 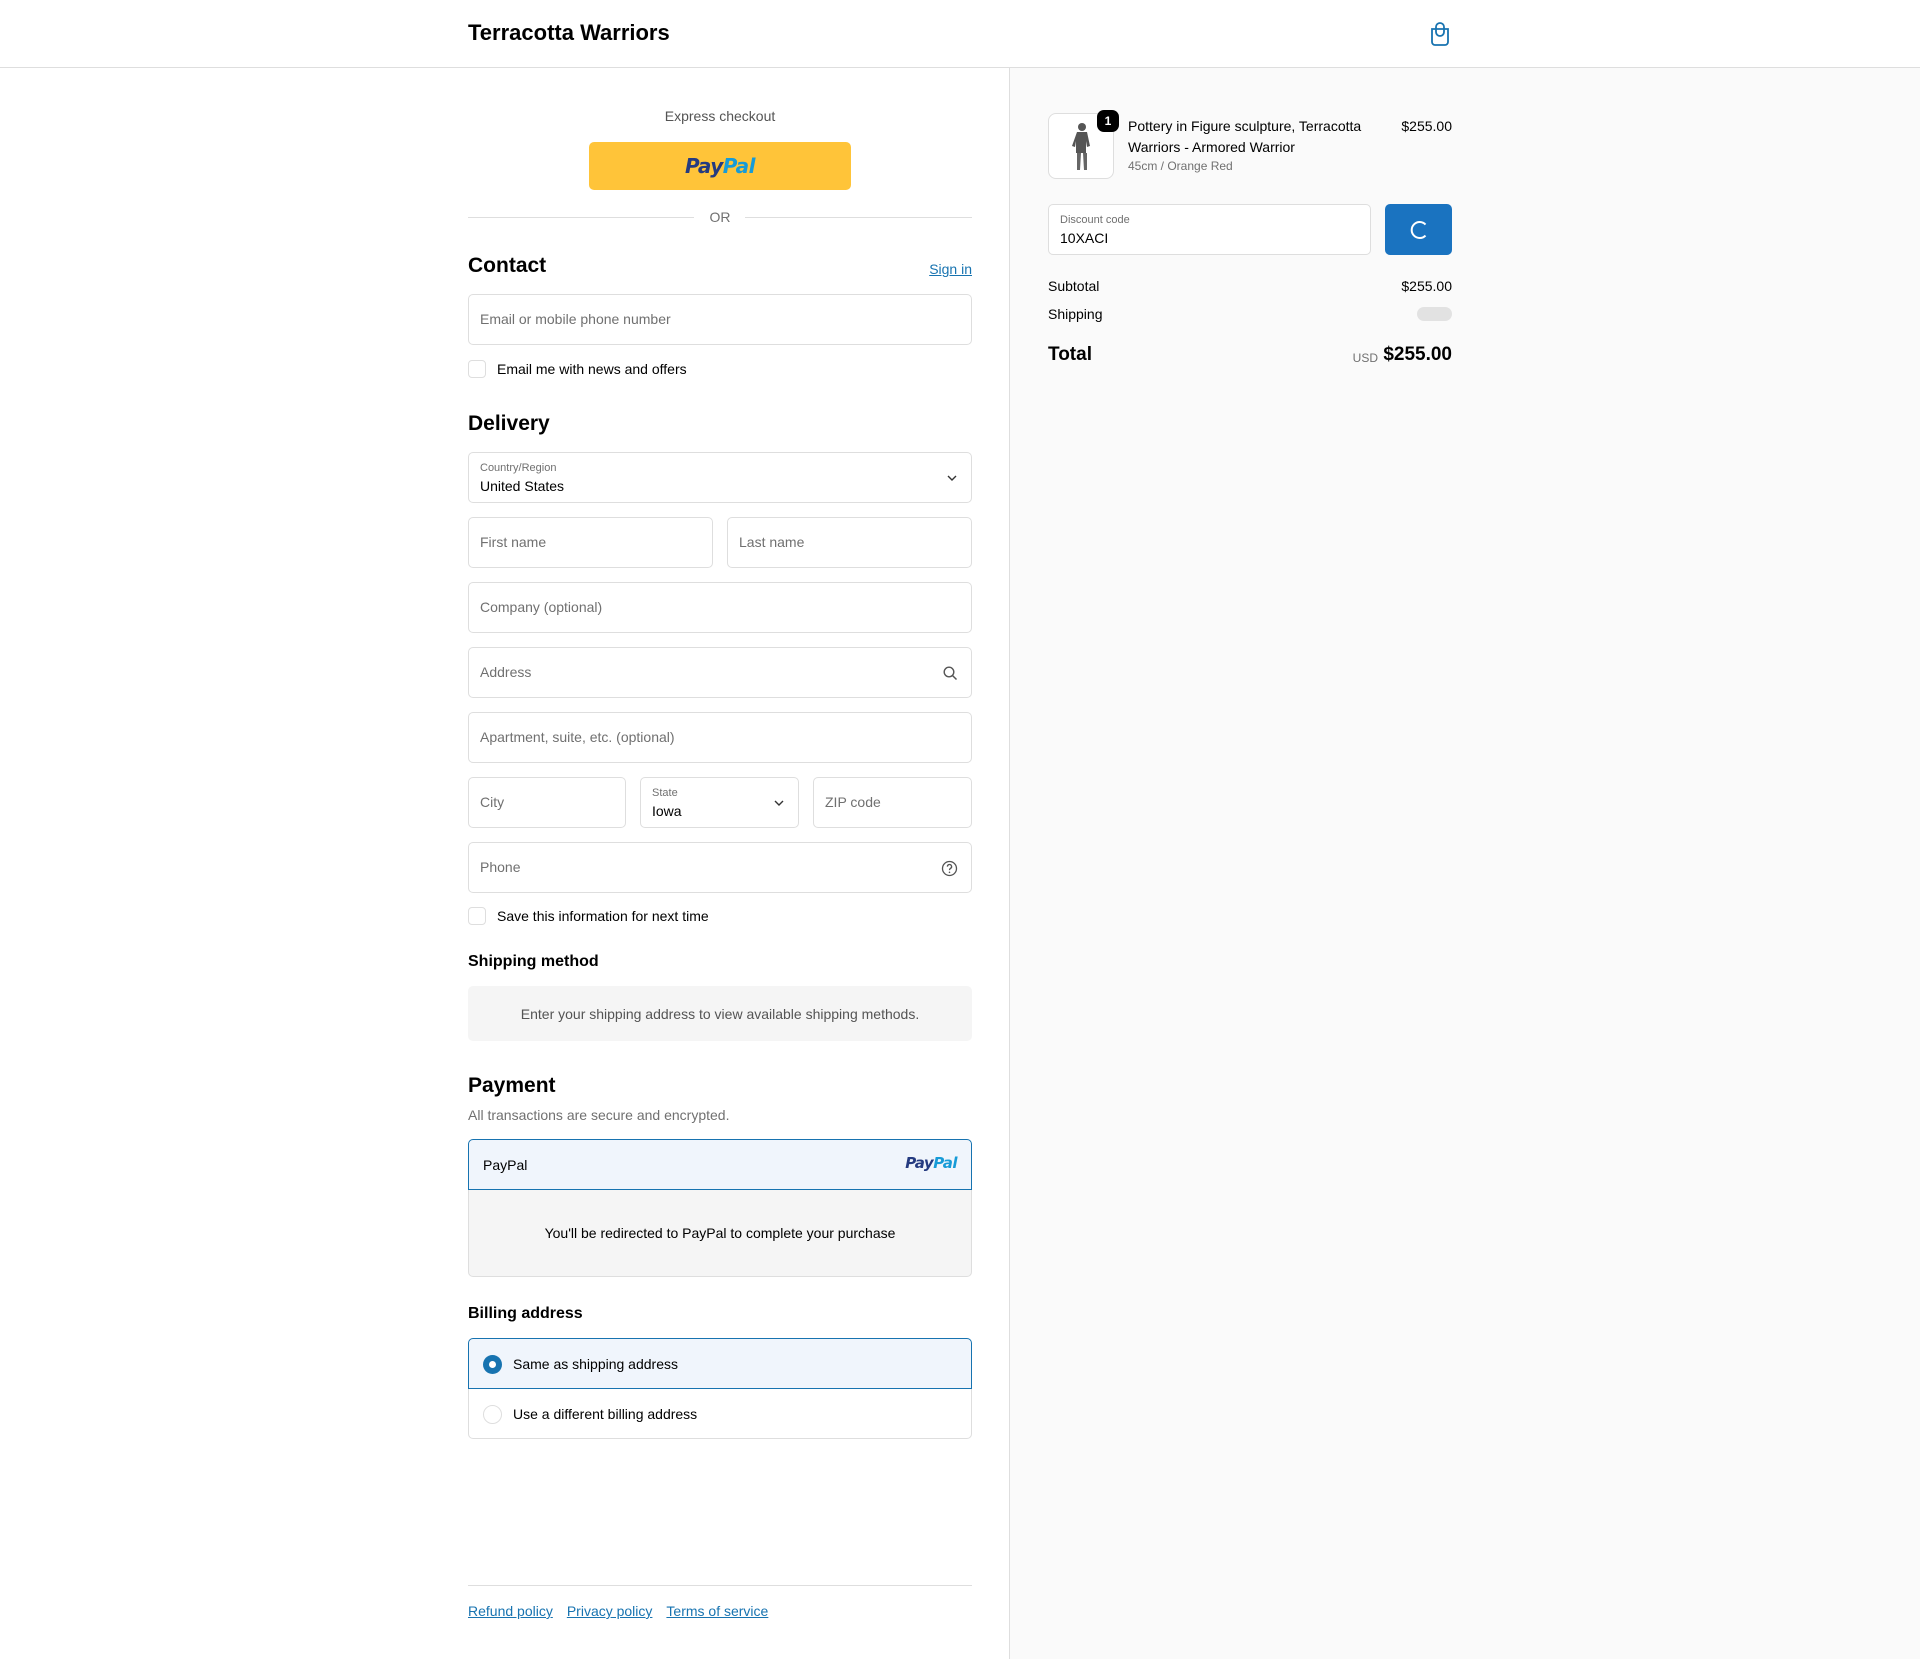 What do you see at coordinates (950, 673) in the screenshot?
I see `search-icon` at bounding box center [950, 673].